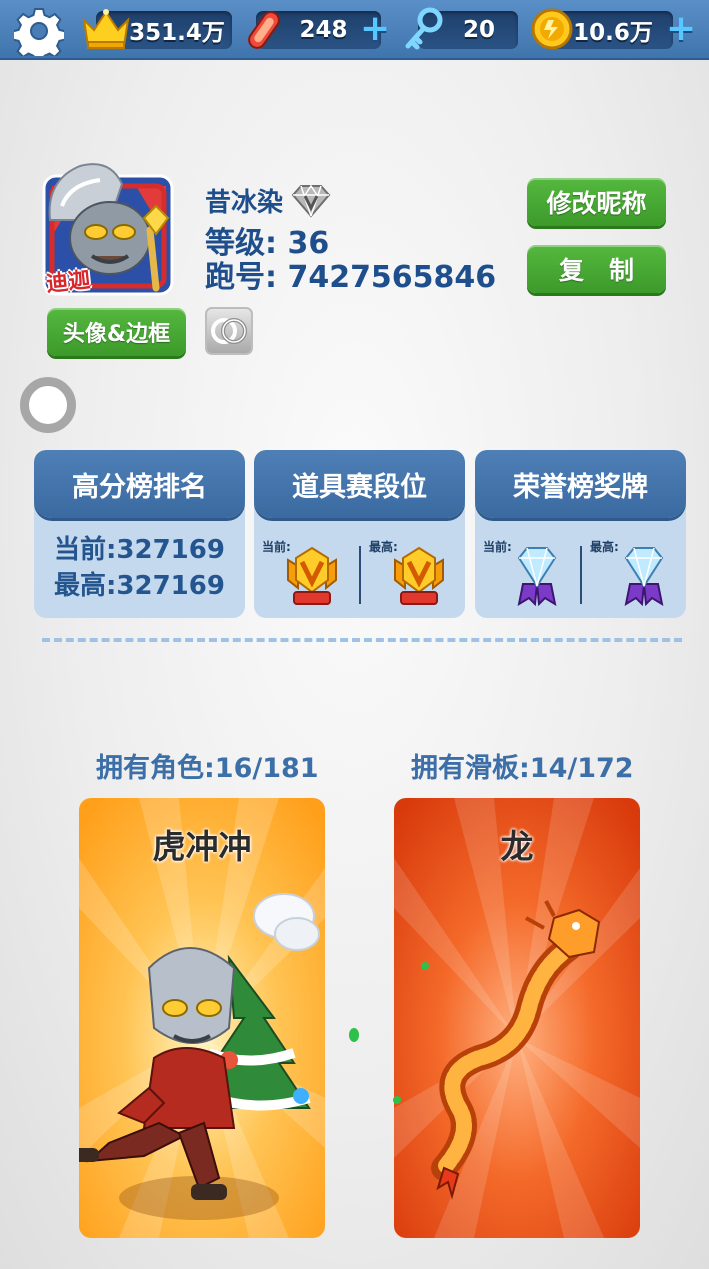  I want to click on skateboard-name: 龙, so click(517, 846).